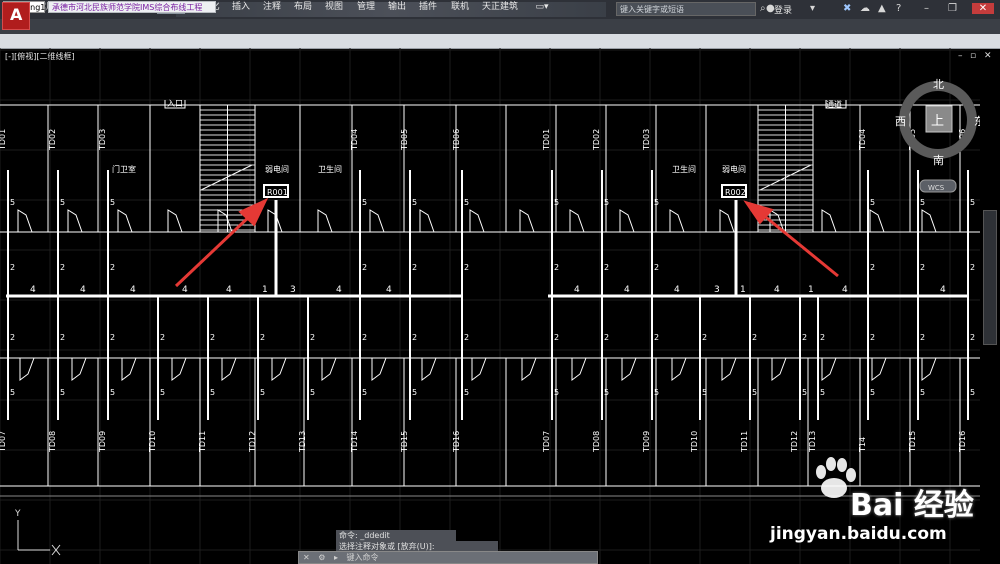  Describe the element at coordinates (926, 8) in the screenshot. I see `minimize-icon: –` at that location.